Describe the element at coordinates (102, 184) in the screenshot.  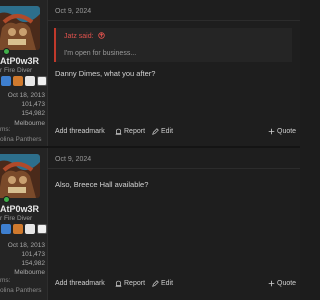
I see `post-body: Also, Breece Hall available?` at that location.